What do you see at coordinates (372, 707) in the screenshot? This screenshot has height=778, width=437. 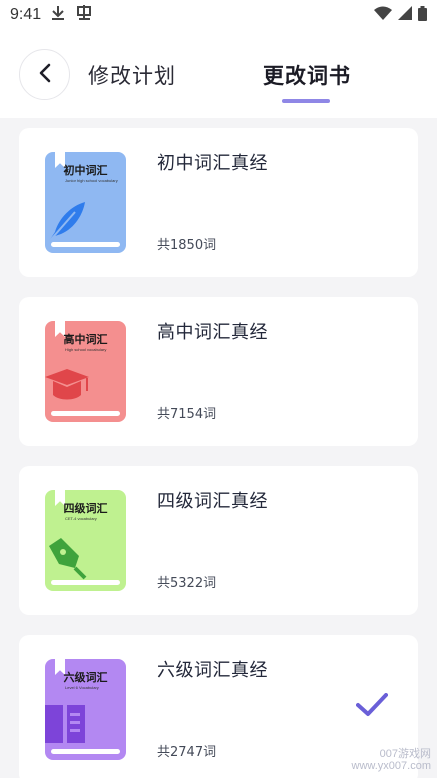 I see `selected-check-icon` at bounding box center [372, 707].